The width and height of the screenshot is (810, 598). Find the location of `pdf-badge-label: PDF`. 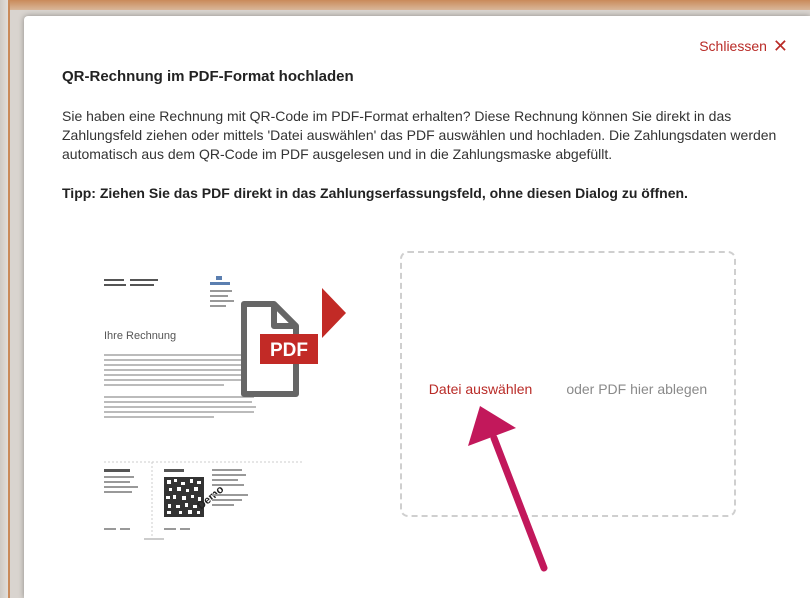

pdf-badge-label: PDF is located at coordinates (289, 350).